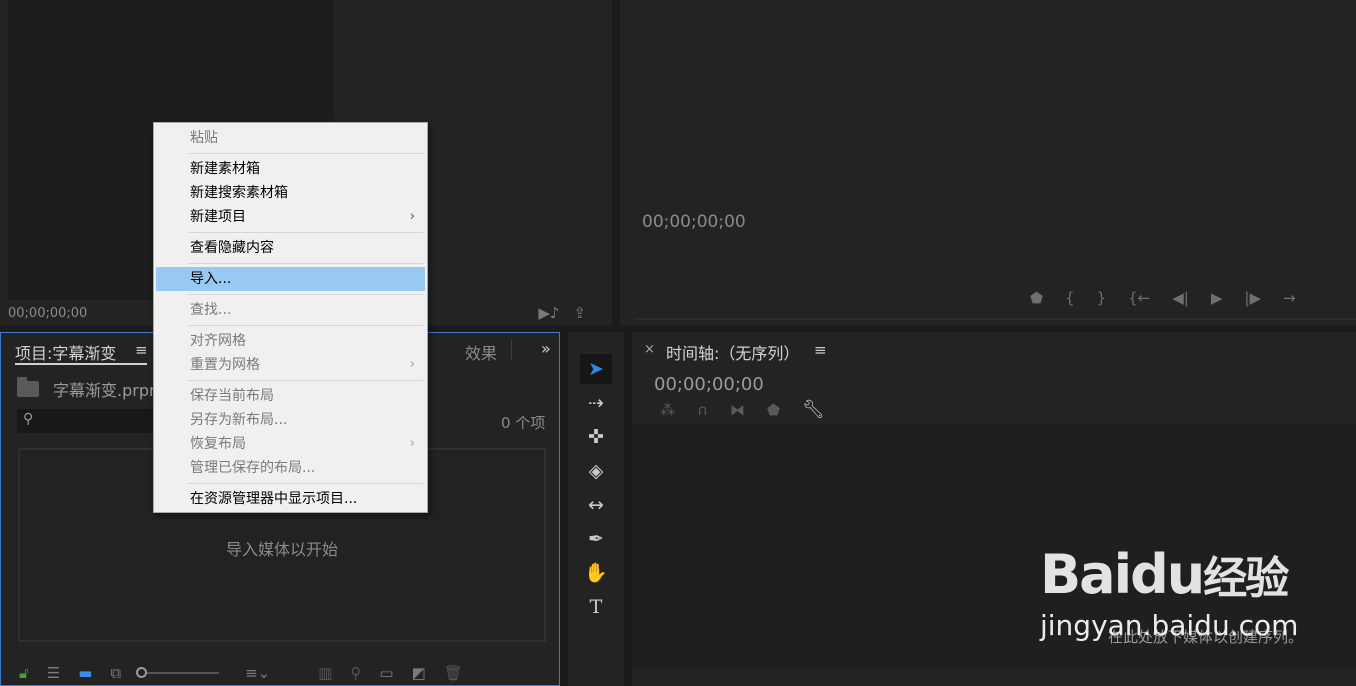  I want to click on zoom-slider, so click(178, 672).